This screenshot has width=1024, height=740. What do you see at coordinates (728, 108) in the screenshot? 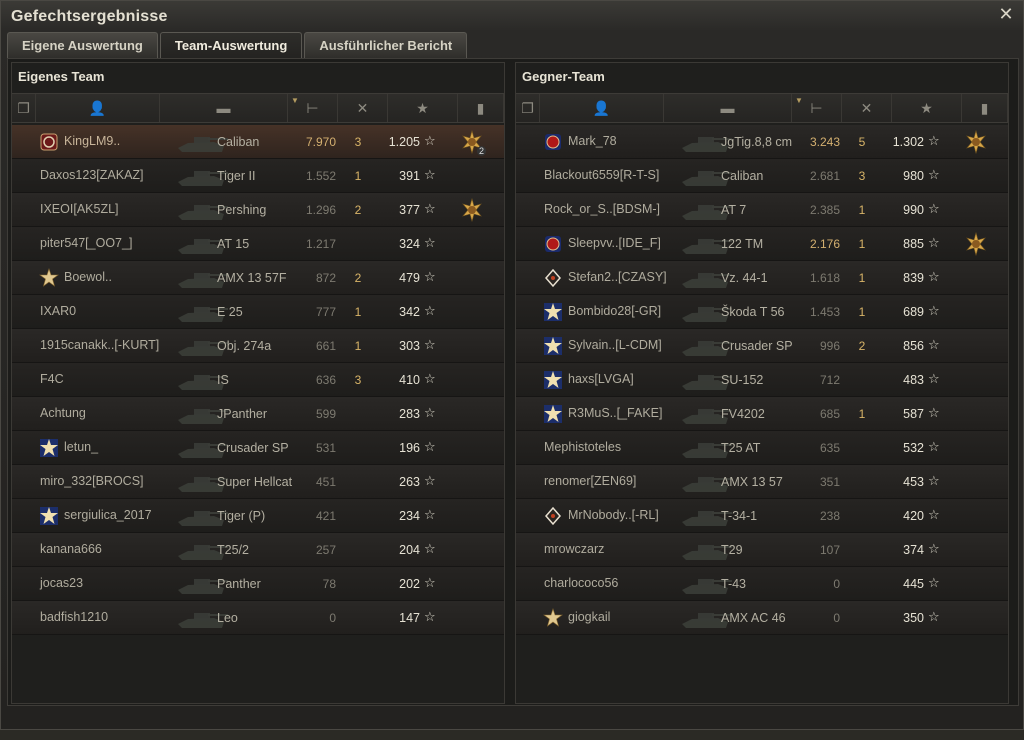
I see `enemy-header-vehicle: ▬` at bounding box center [728, 108].